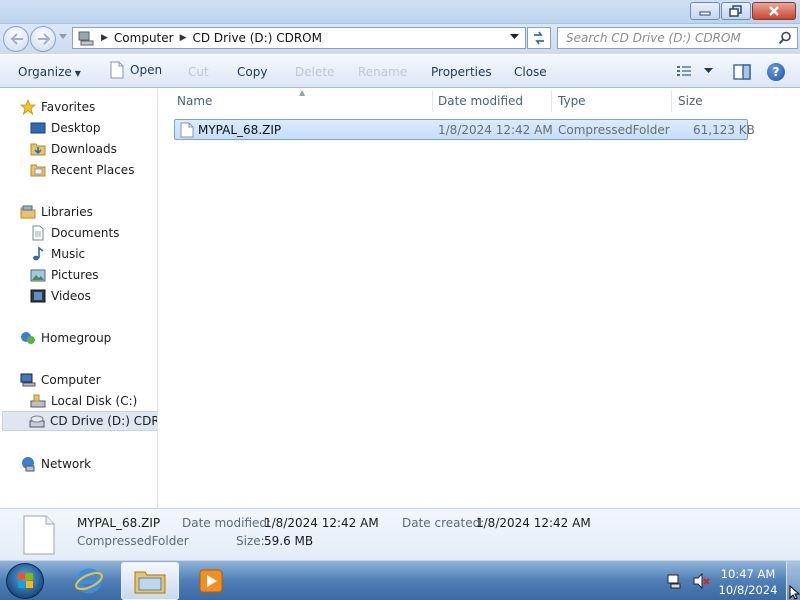 This screenshot has width=800, height=600. What do you see at coordinates (119, 523) in the screenshot?
I see `details-file-name: MYPAL_68.ZIP` at bounding box center [119, 523].